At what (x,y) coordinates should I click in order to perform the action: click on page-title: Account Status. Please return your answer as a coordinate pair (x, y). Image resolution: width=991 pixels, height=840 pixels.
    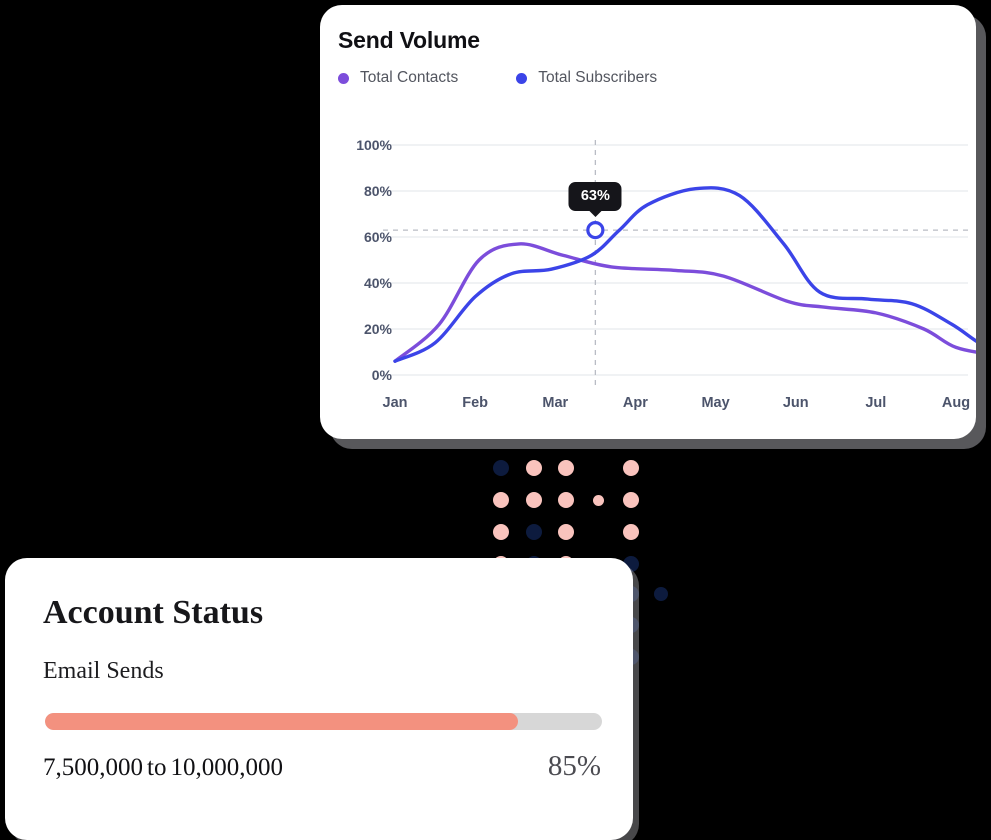
    Looking at the image, I should click on (153, 612).